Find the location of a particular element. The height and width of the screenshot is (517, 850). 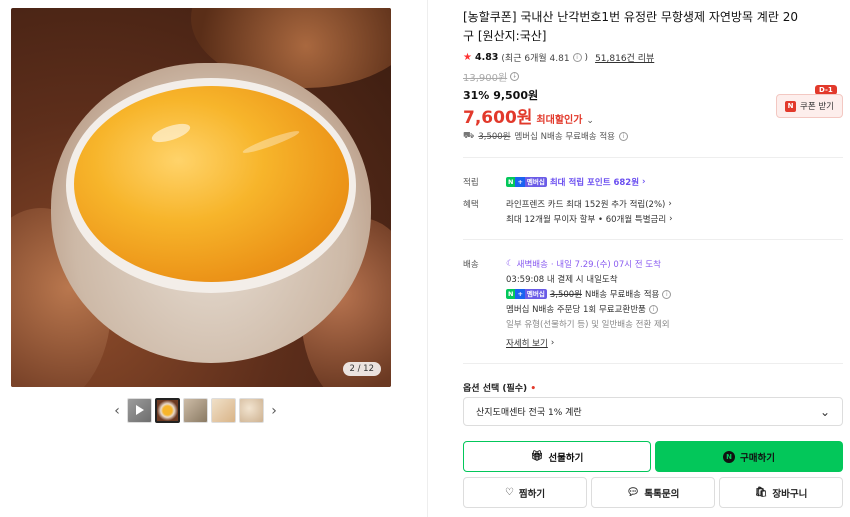

cart-icon: 🛍︎ is located at coordinates (761, 492).